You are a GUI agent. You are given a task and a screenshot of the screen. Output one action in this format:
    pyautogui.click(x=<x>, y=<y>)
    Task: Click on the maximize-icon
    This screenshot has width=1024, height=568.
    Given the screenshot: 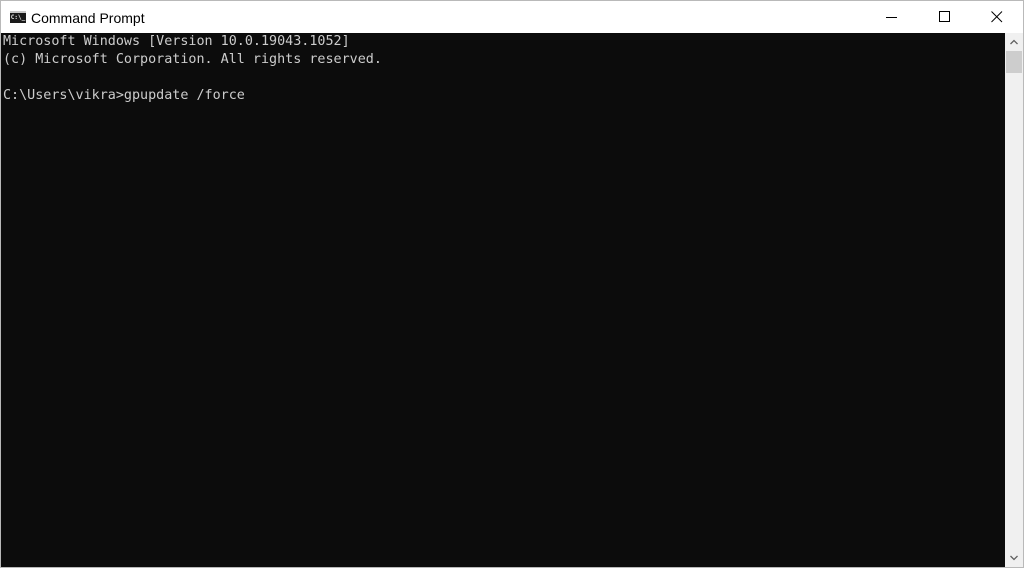 What is the action you would take?
    pyautogui.click(x=944, y=16)
    